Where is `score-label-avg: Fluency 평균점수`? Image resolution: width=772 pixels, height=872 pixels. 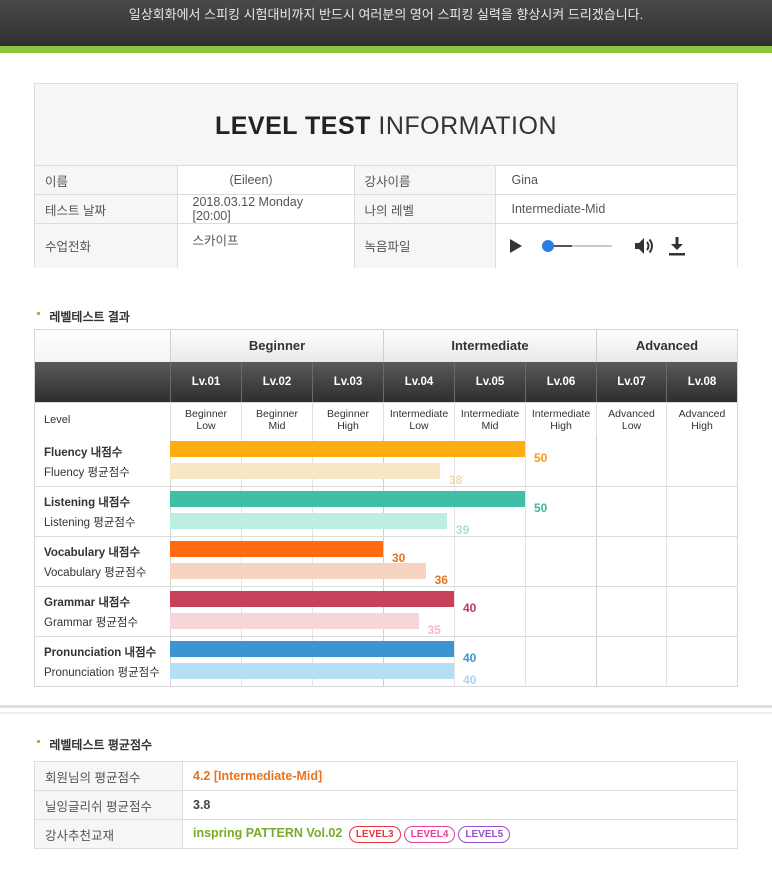 score-label-avg: Fluency 평균점수 is located at coordinates (87, 473).